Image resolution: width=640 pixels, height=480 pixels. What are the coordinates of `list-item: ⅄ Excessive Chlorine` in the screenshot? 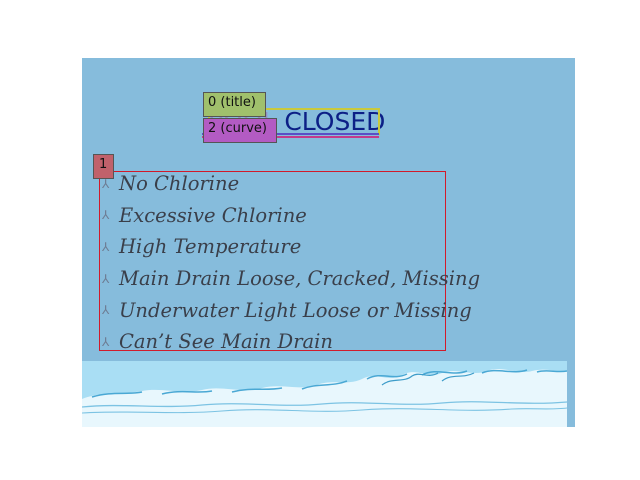 It's located at (291, 216).